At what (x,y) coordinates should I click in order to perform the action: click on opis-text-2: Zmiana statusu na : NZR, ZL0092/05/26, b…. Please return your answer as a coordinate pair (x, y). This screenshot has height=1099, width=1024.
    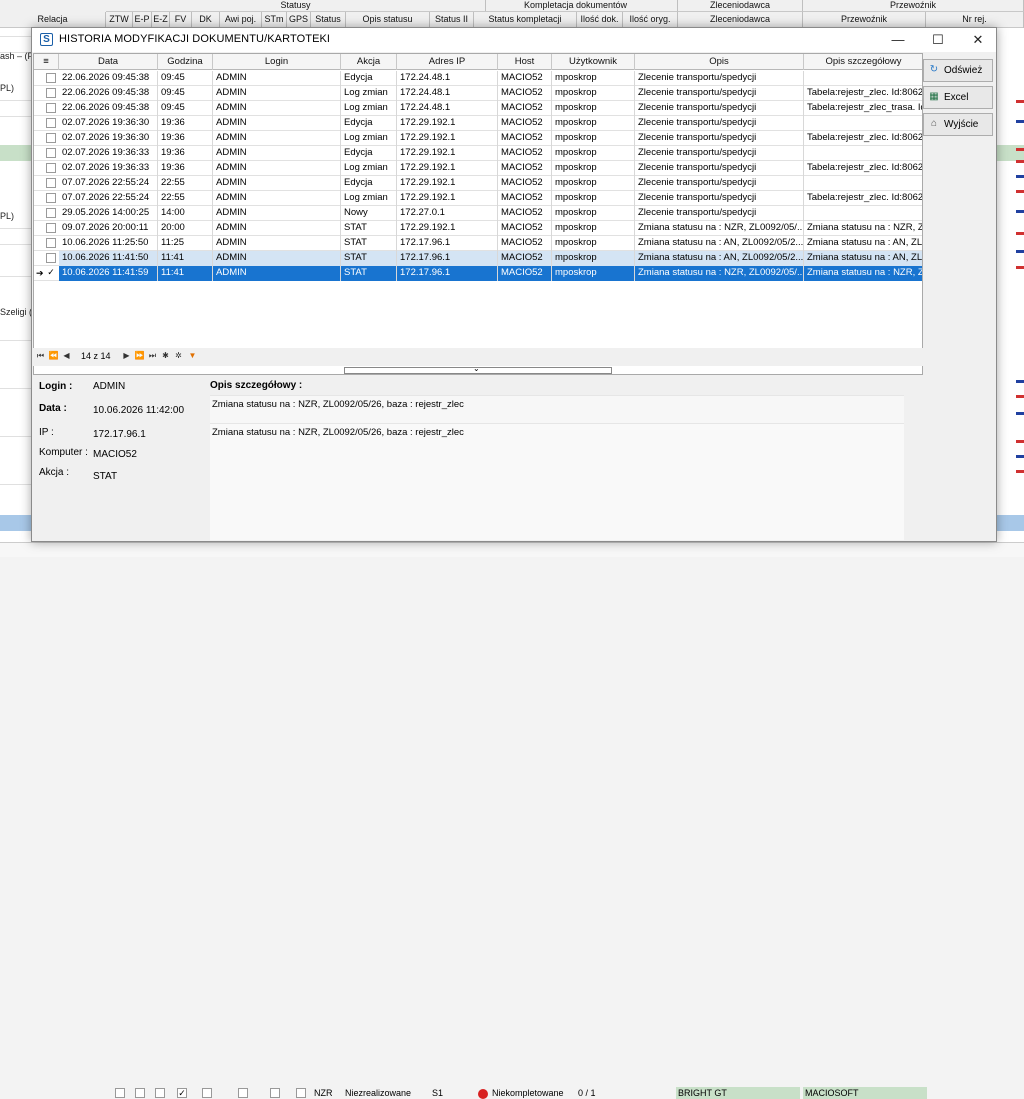
    Looking at the image, I should click on (557, 481).